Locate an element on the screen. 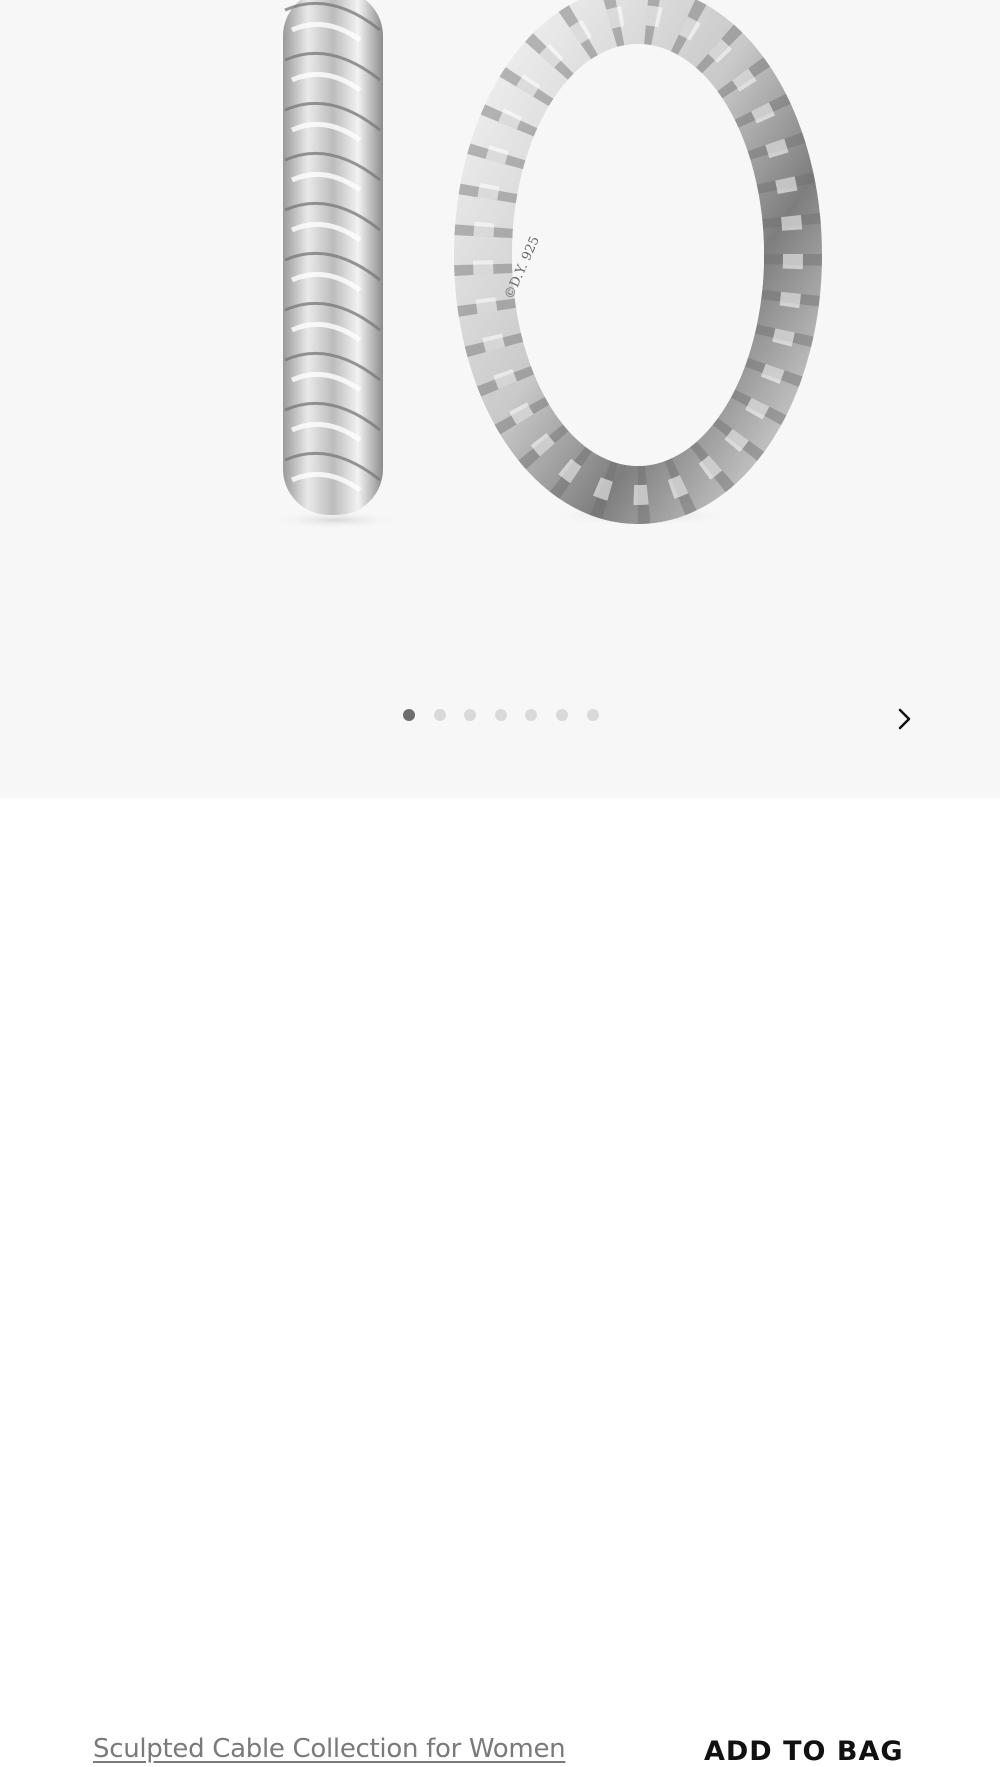  chevron-right-icon is located at coordinates (904, 719).